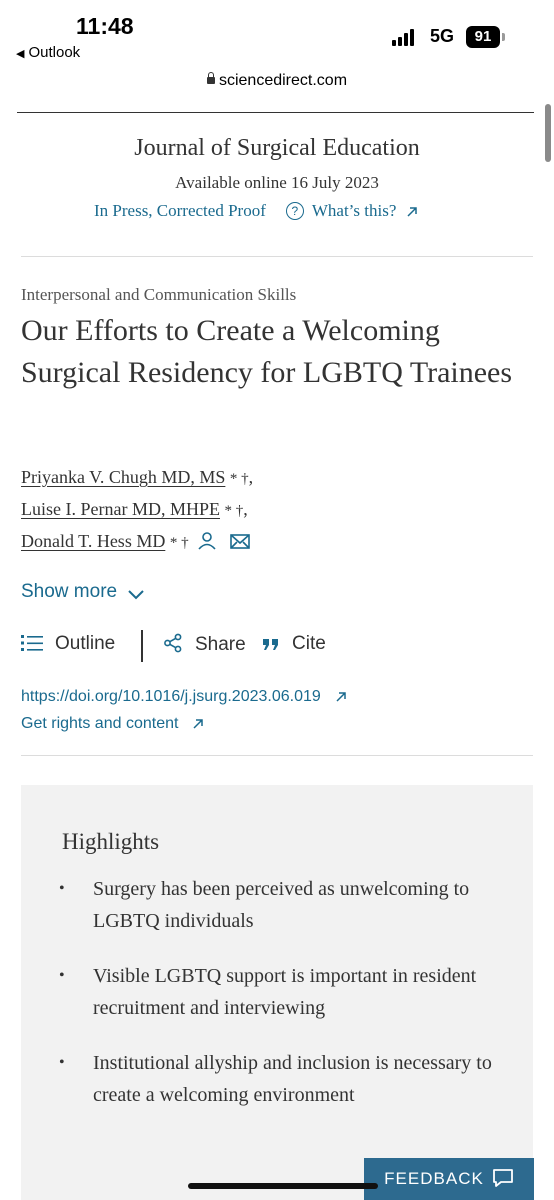  I want to click on available-online: Available online 16 July 2023, so click(277, 182).